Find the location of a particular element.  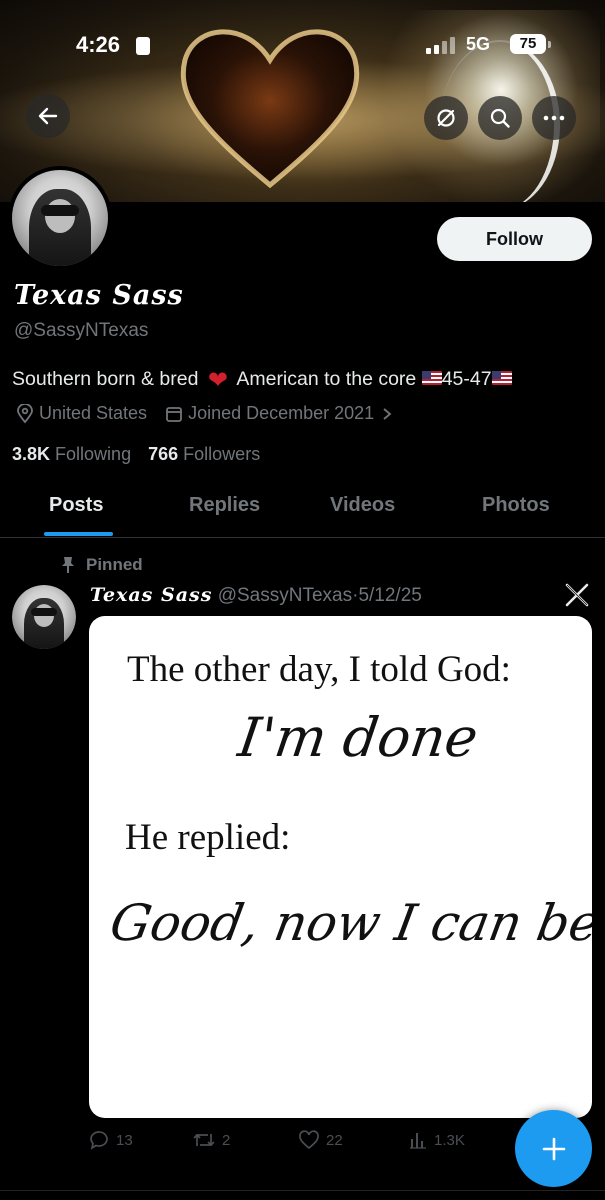

plus-icon is located at coordinates (553, 1148).